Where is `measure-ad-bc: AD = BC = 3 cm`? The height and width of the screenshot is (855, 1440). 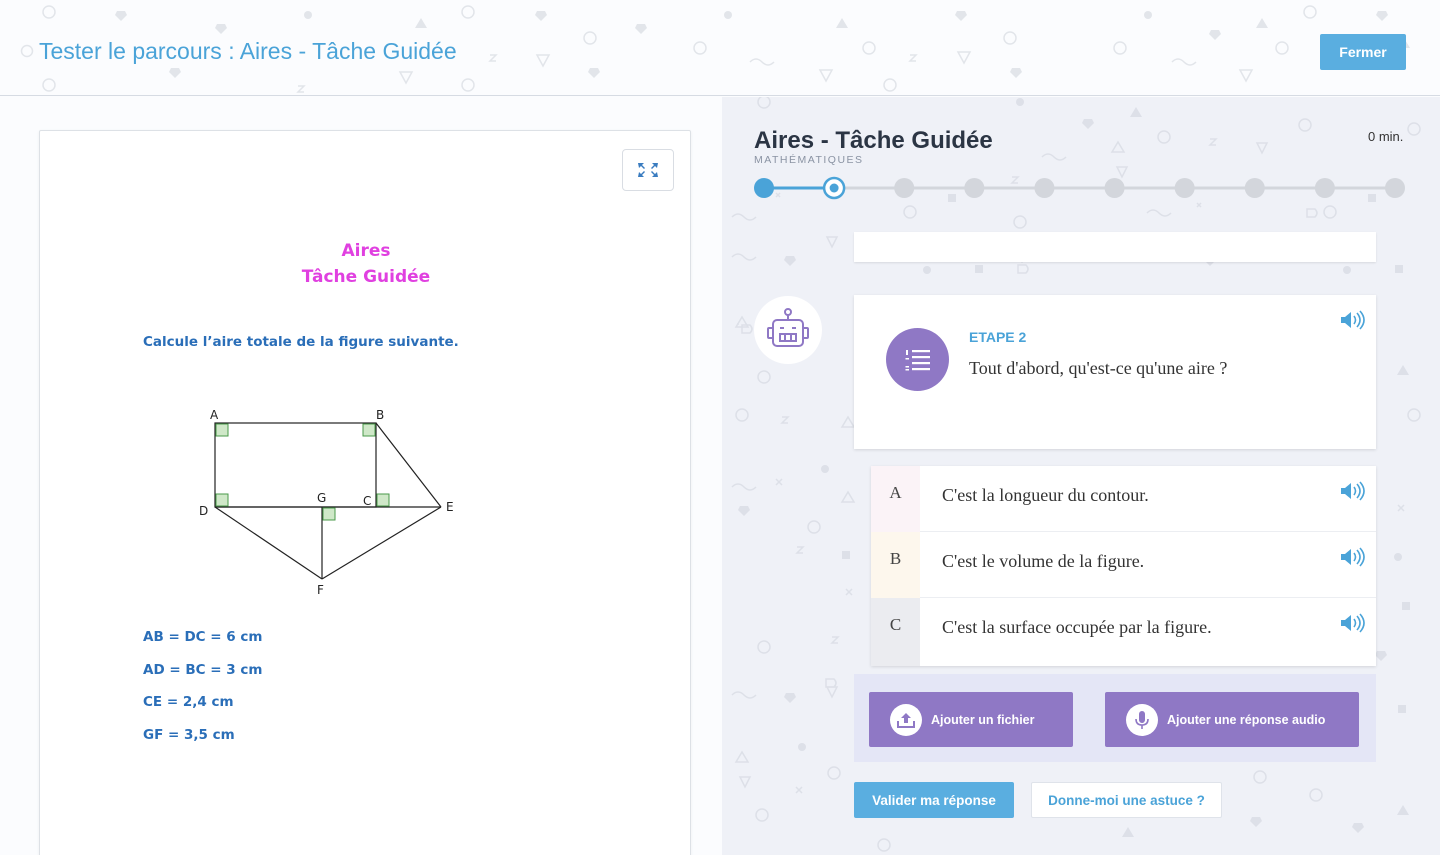
measure-ad-bc: AD = BC = 3 cm is located at coordinates (203, 670).